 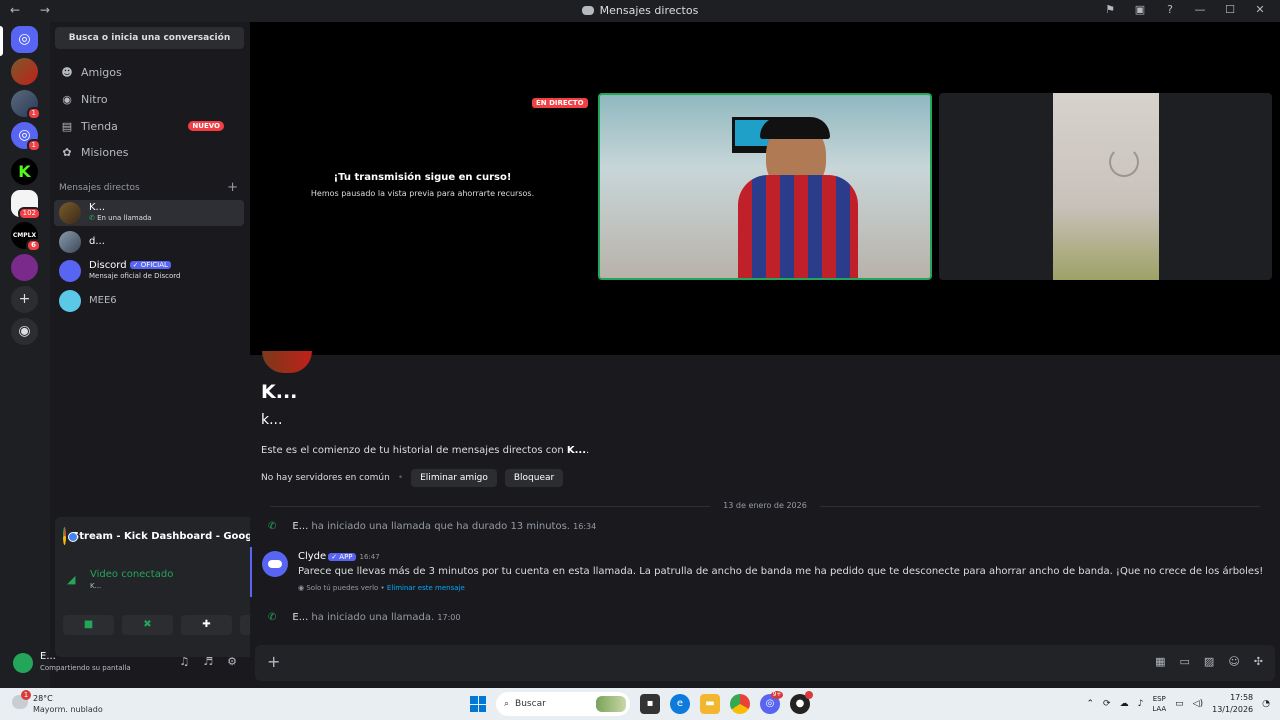 What do you see at coordinates (1110, 9) in the screenshot?
I see `inbox-flag-icon: ⚑` at bounding box center [1110, 9].